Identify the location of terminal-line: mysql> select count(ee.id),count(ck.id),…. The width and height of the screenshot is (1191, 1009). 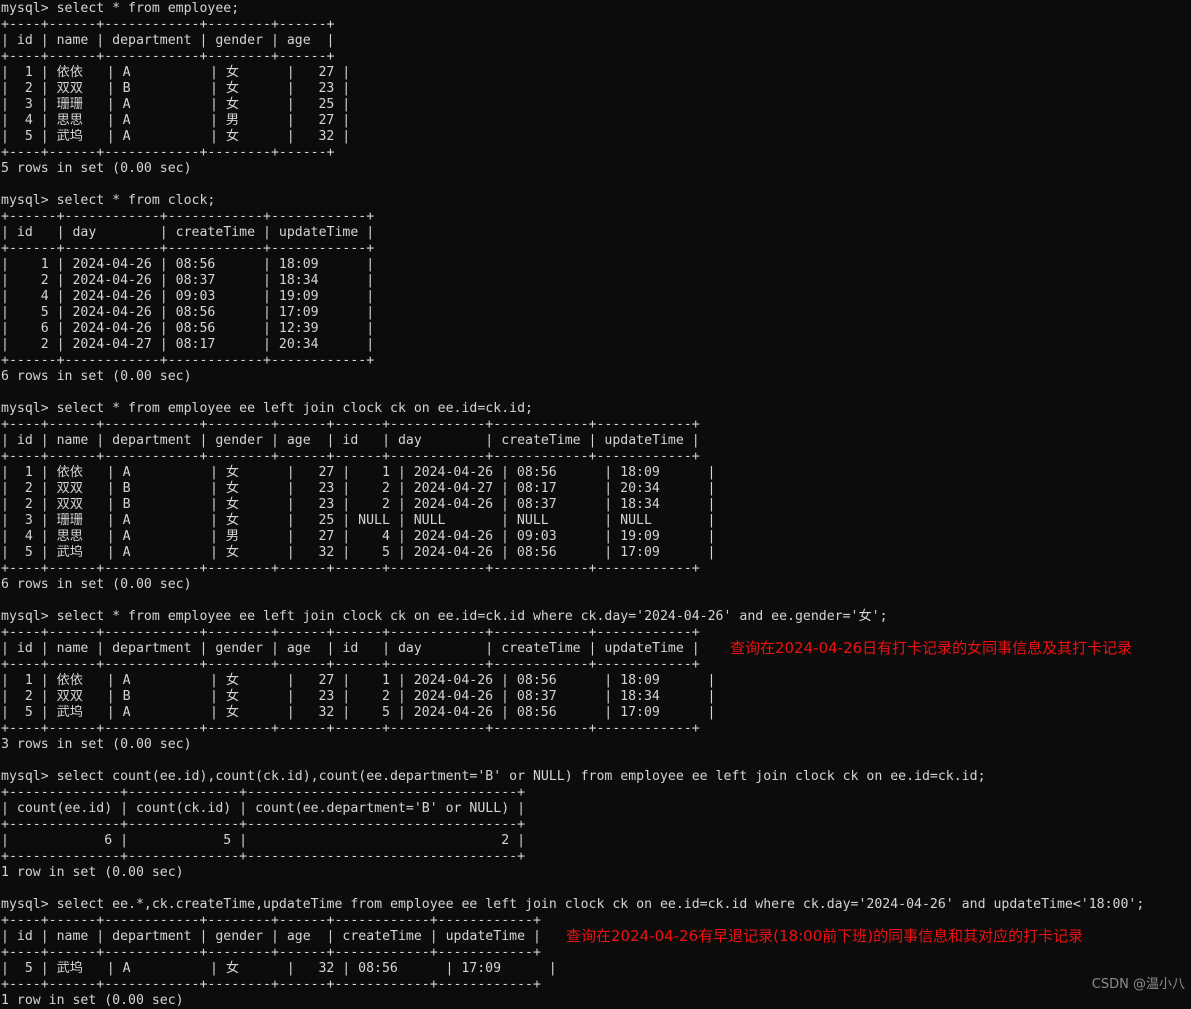
(493, 776).